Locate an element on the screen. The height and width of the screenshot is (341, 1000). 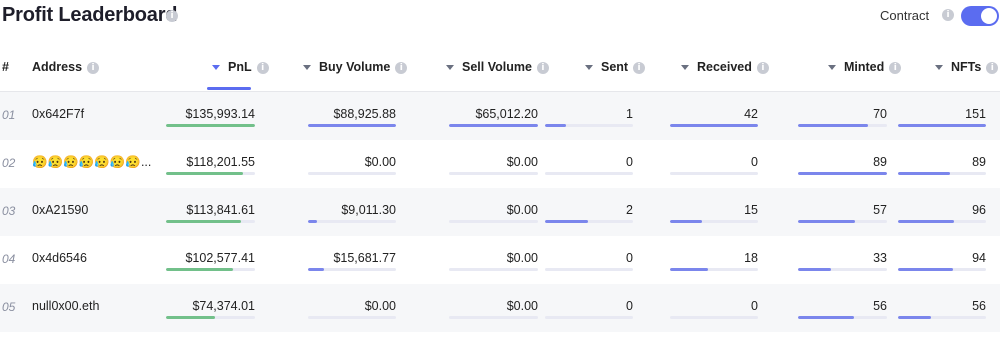
received-value: 42 is located at coordinates (751, 114).